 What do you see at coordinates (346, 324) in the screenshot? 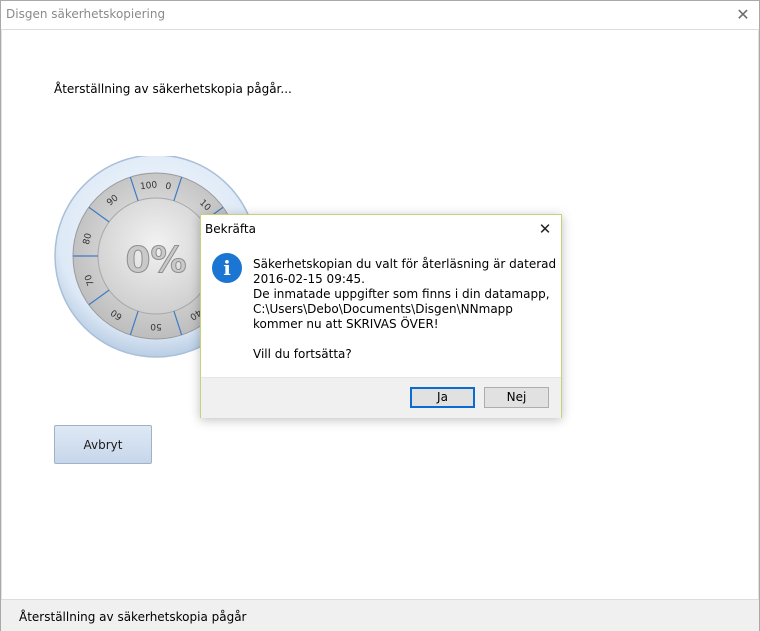
I see `message-line: kommer nu att SKRIVAS ÖVER!` at bounding box center [346, 324].